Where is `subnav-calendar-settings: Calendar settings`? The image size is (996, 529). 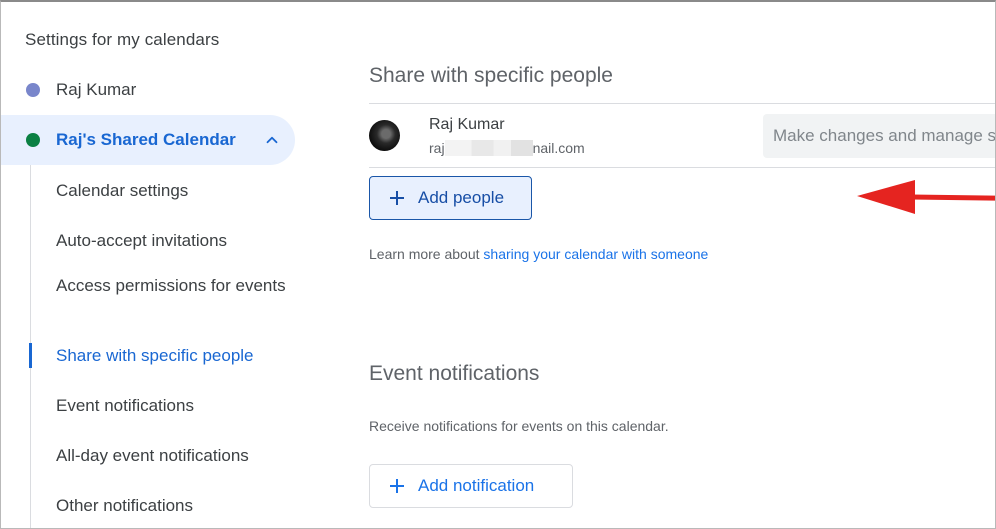 subnav-calendar-settings: Calendar settings is located at coordinates (171, 190).